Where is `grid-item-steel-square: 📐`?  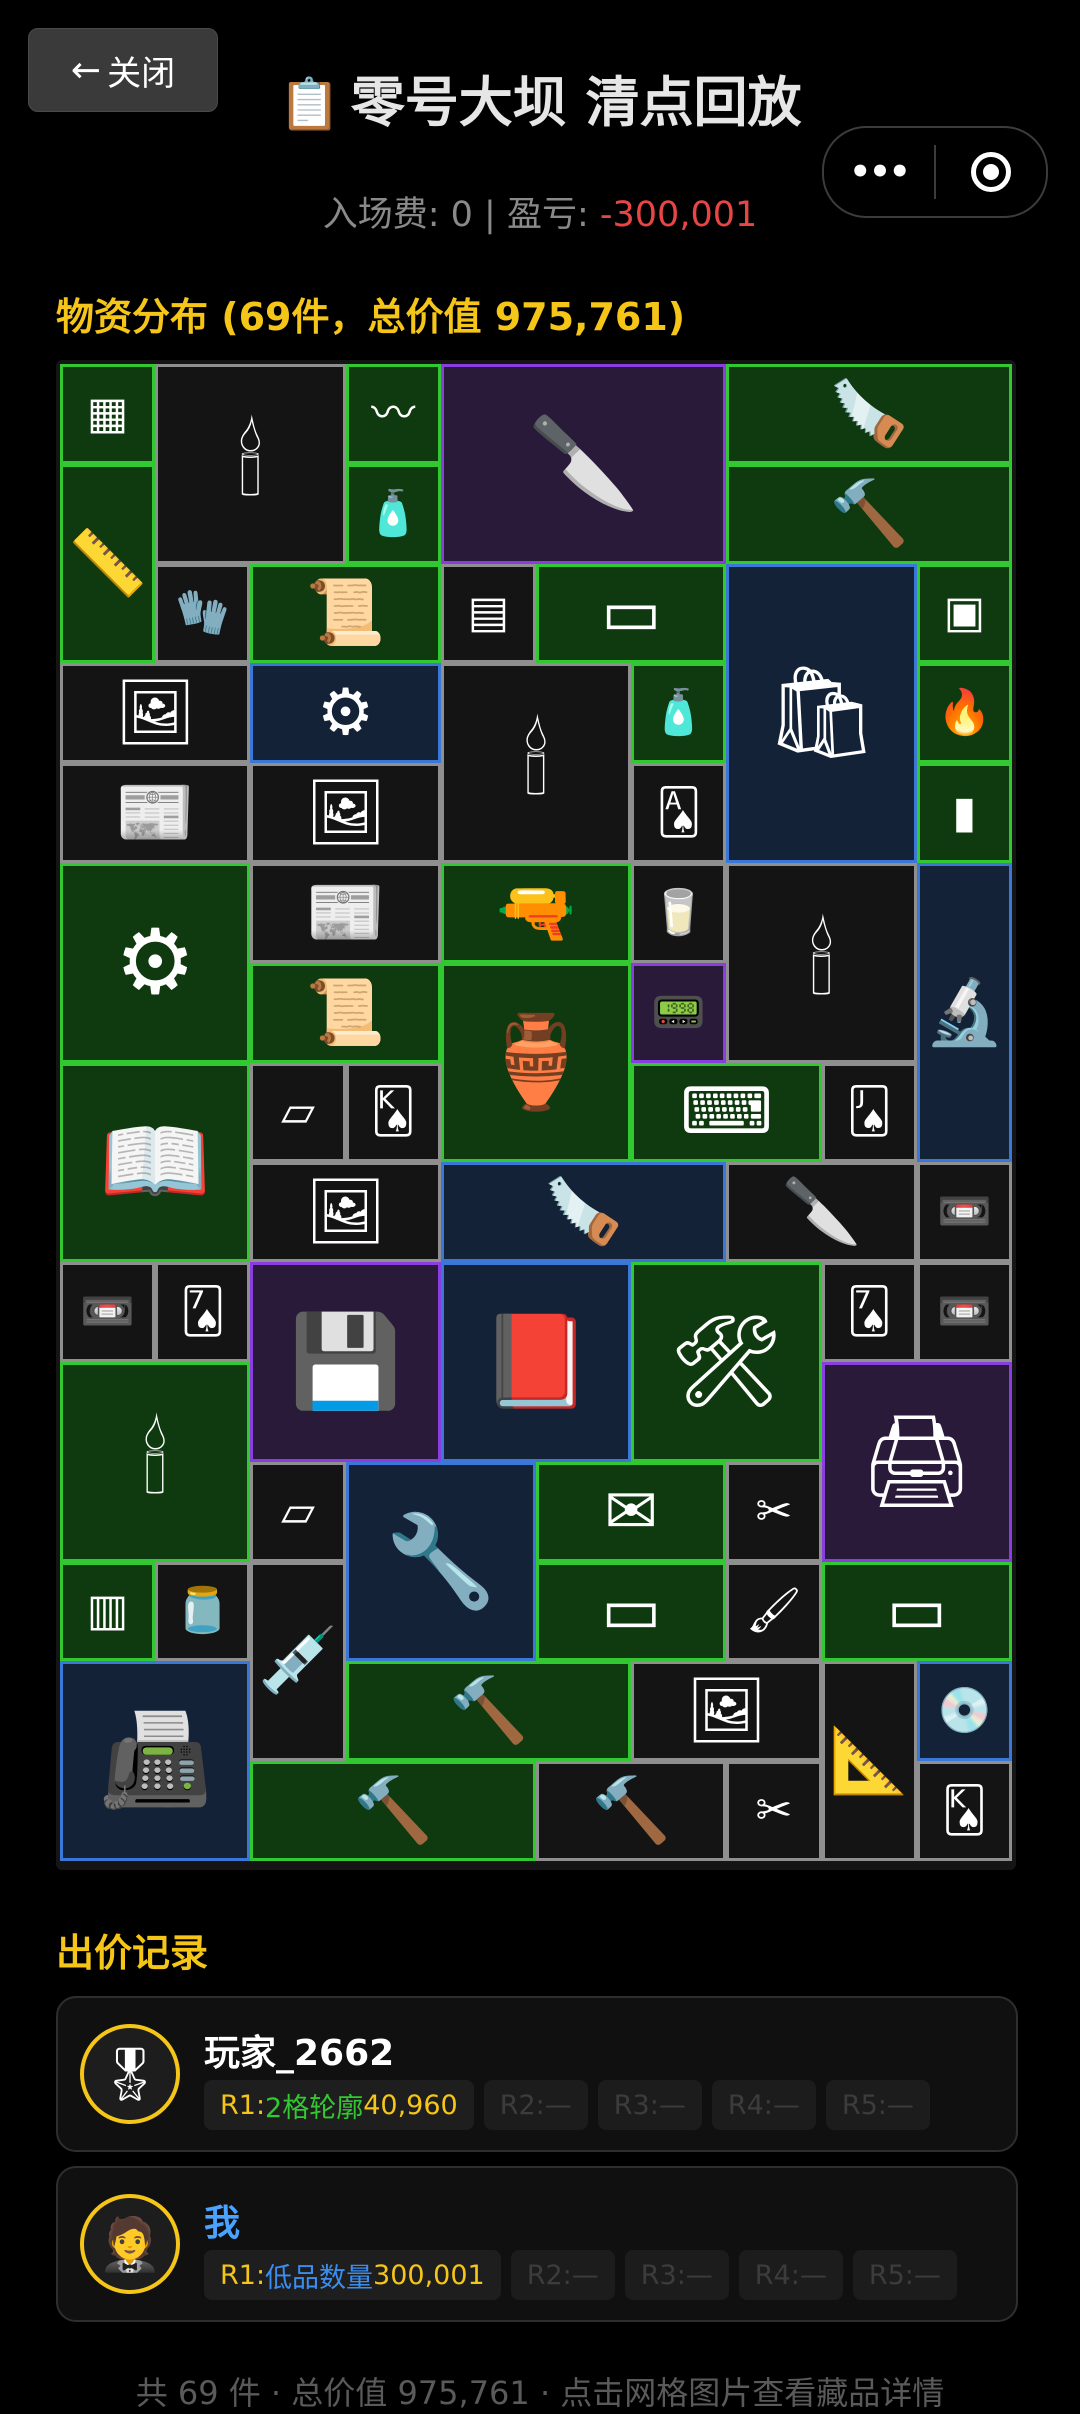
grid-item-steel-square: 📐 is located at coordinates (869, 1761).